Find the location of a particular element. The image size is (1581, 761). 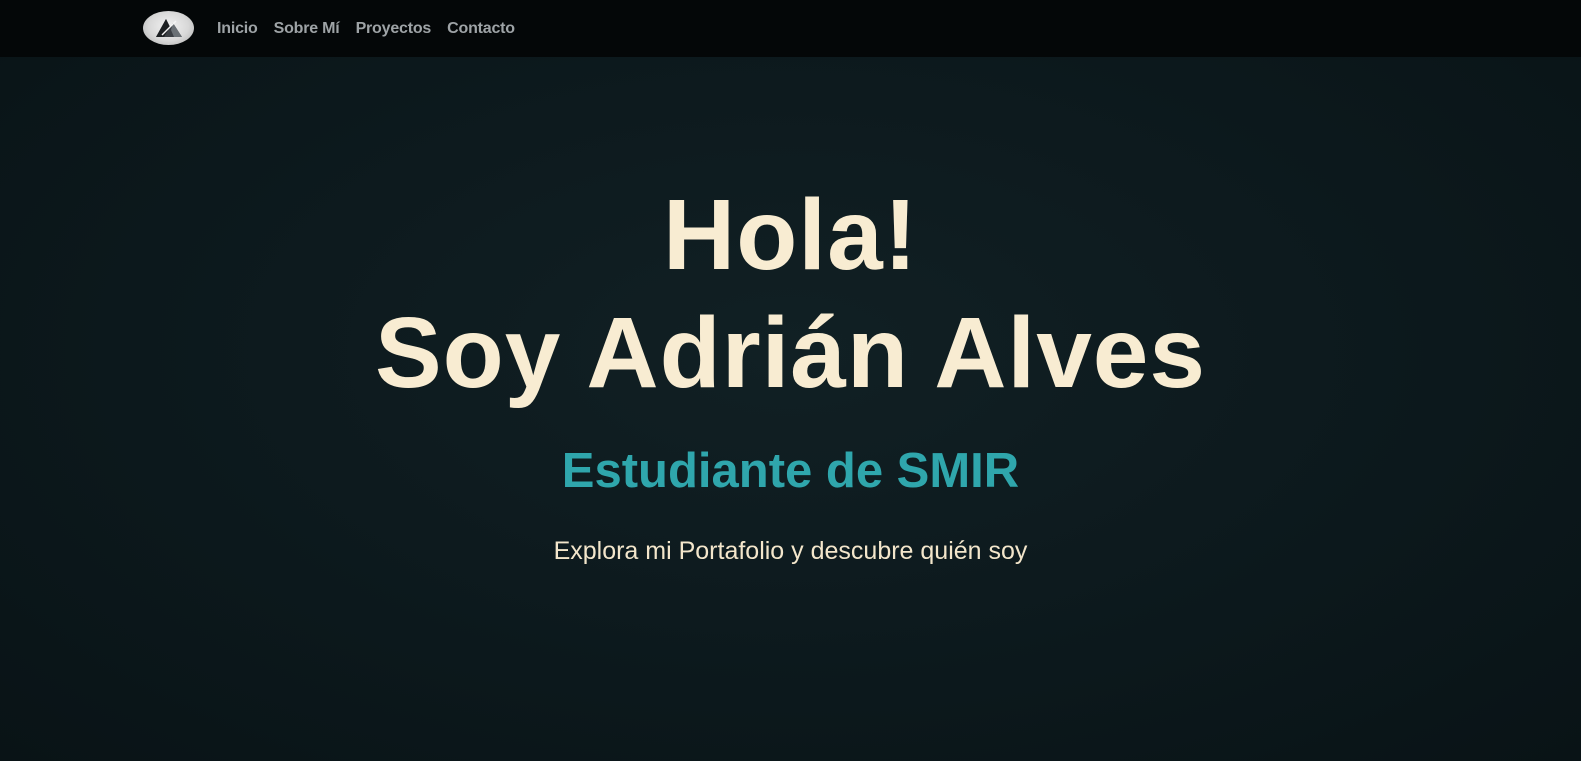

nav-link-inicio: Inicio is located at coordinates (237, 29).